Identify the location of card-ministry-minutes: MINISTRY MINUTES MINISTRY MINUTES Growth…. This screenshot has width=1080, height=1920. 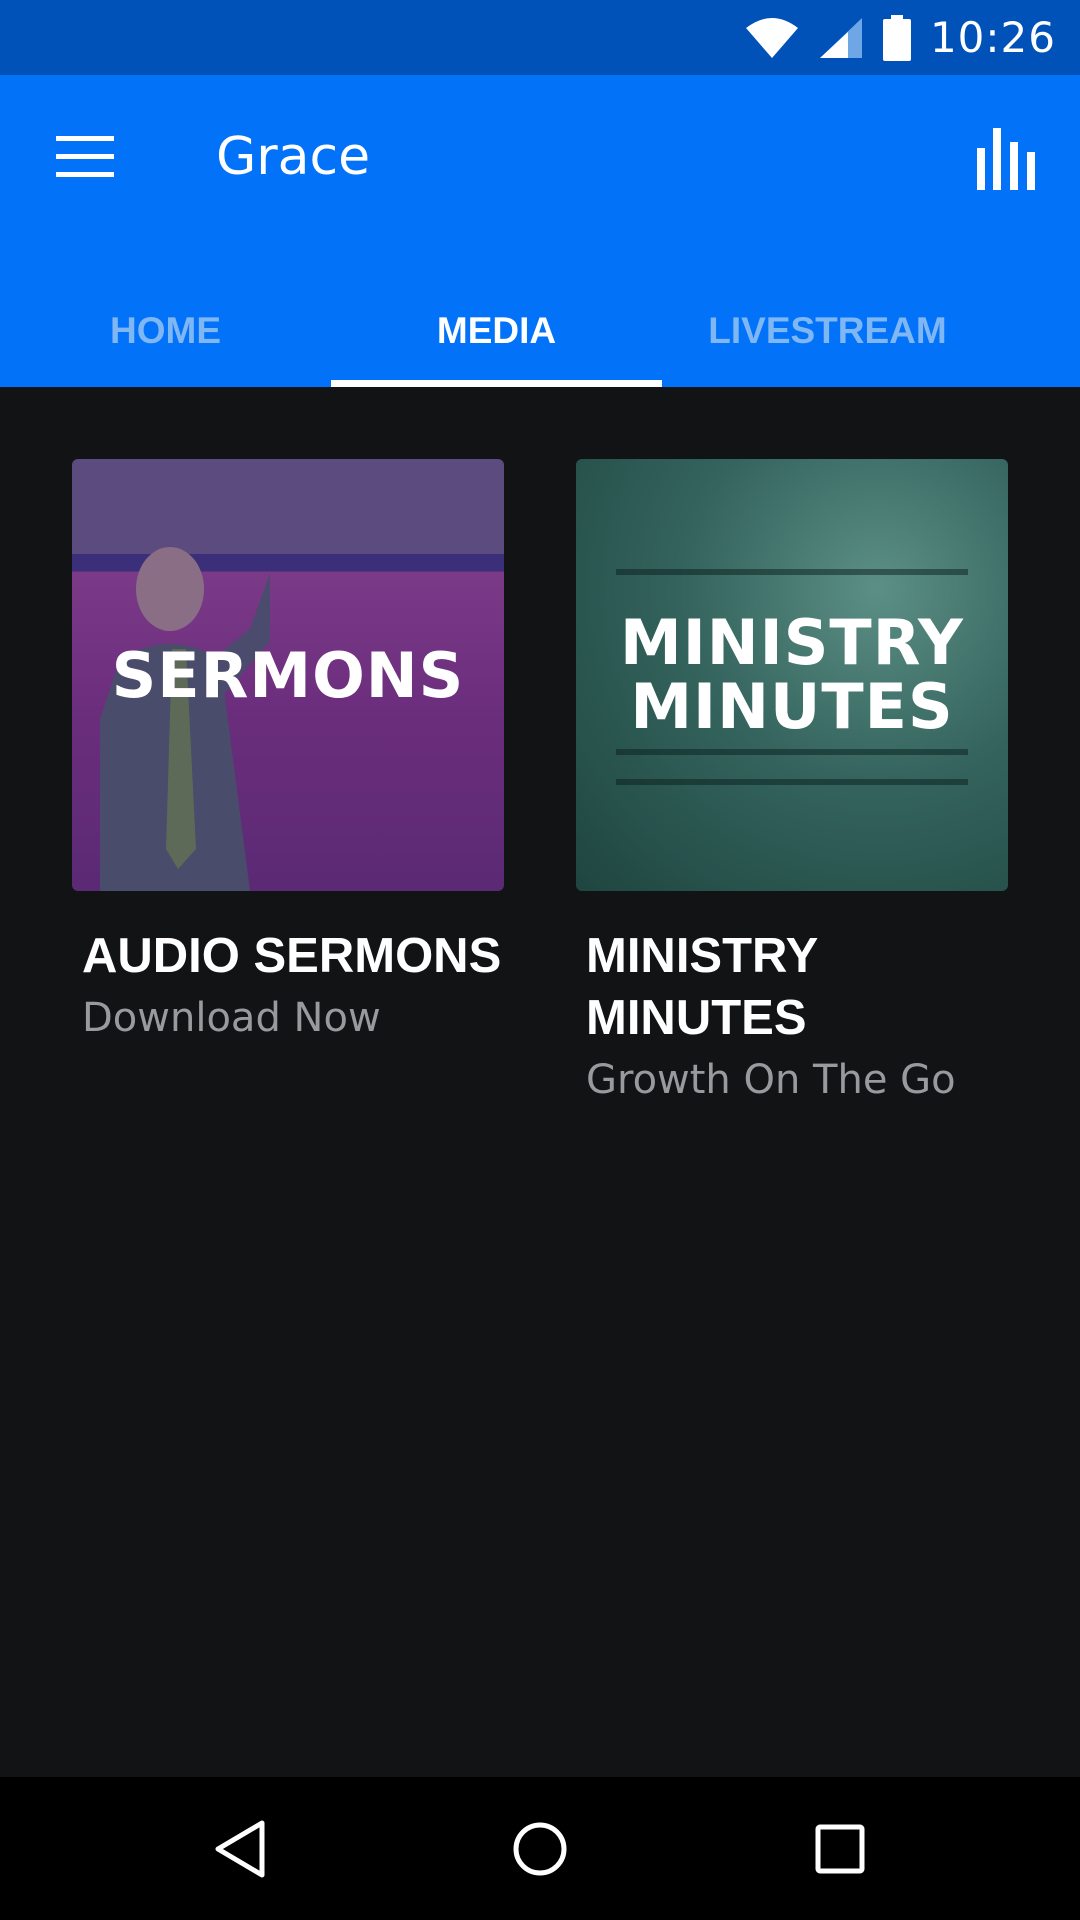
(792, 783).